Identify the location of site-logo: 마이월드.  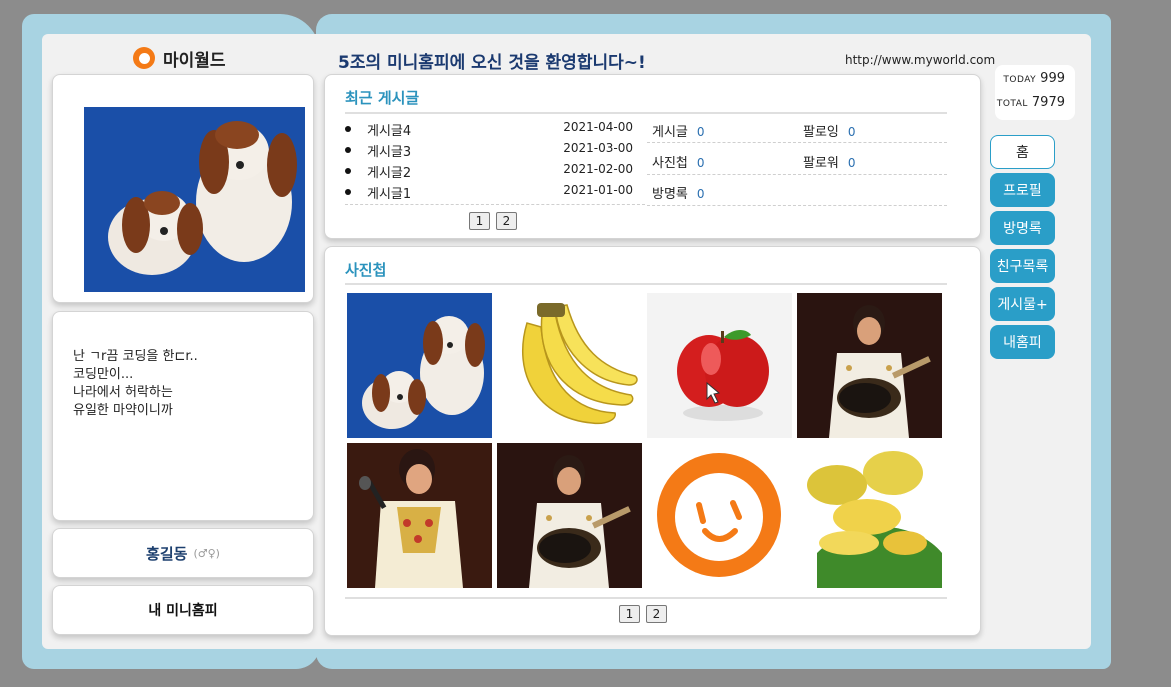
(179, 58).